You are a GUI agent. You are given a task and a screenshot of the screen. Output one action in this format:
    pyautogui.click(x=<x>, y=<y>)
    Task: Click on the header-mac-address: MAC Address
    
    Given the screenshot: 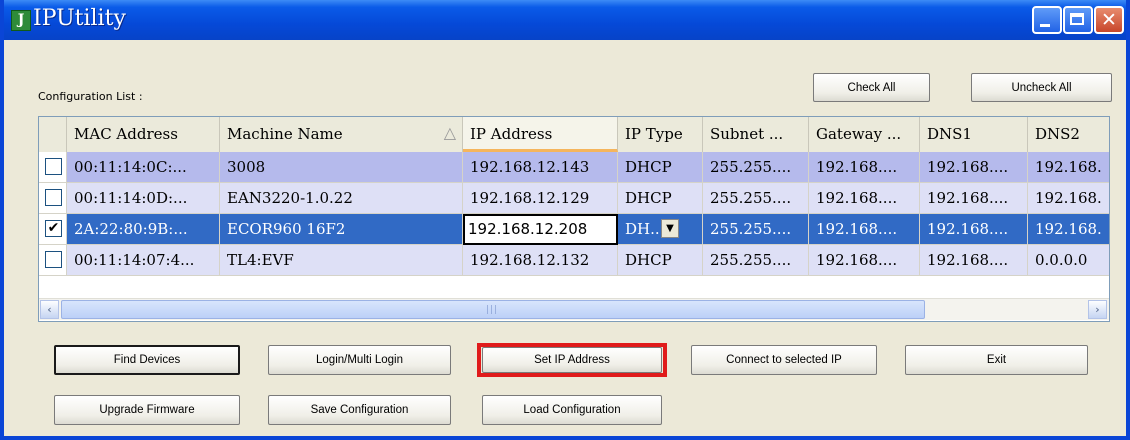 What is the action you would take?
    pyautogui.click(x=143, y=134)
    